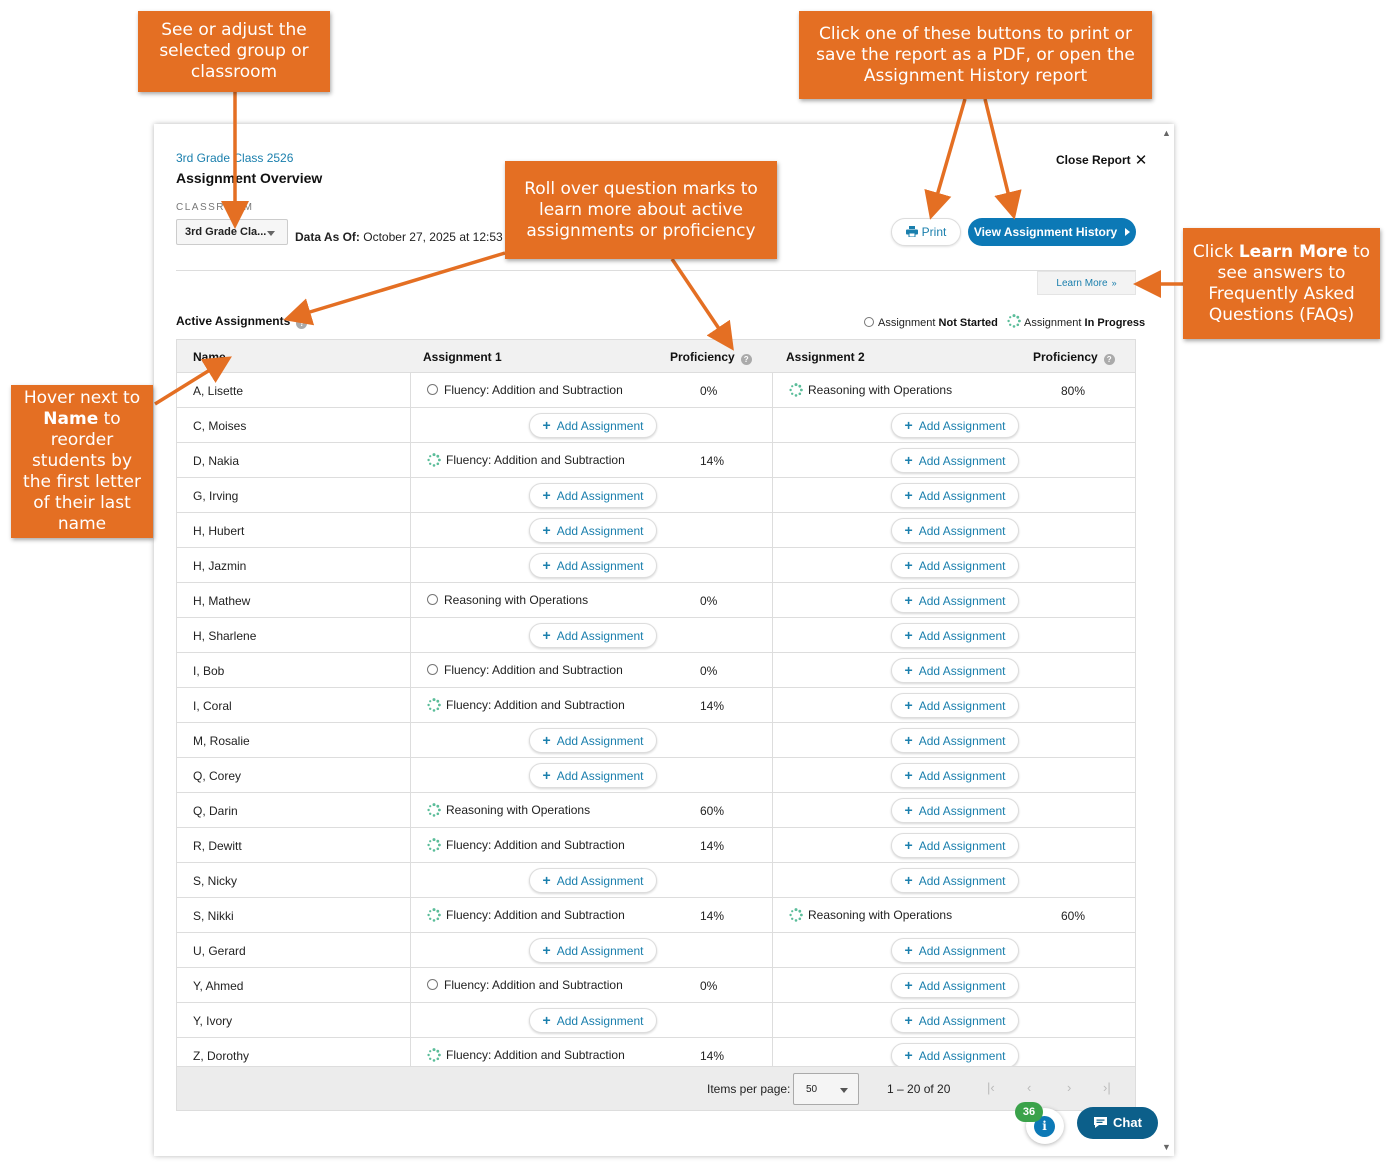 The width and height of the screenshot is (1388, 1164). Describe the element at coordinates (82, 398) in the screenshot. I see `callout-name-pre: Hover next to` at that location.